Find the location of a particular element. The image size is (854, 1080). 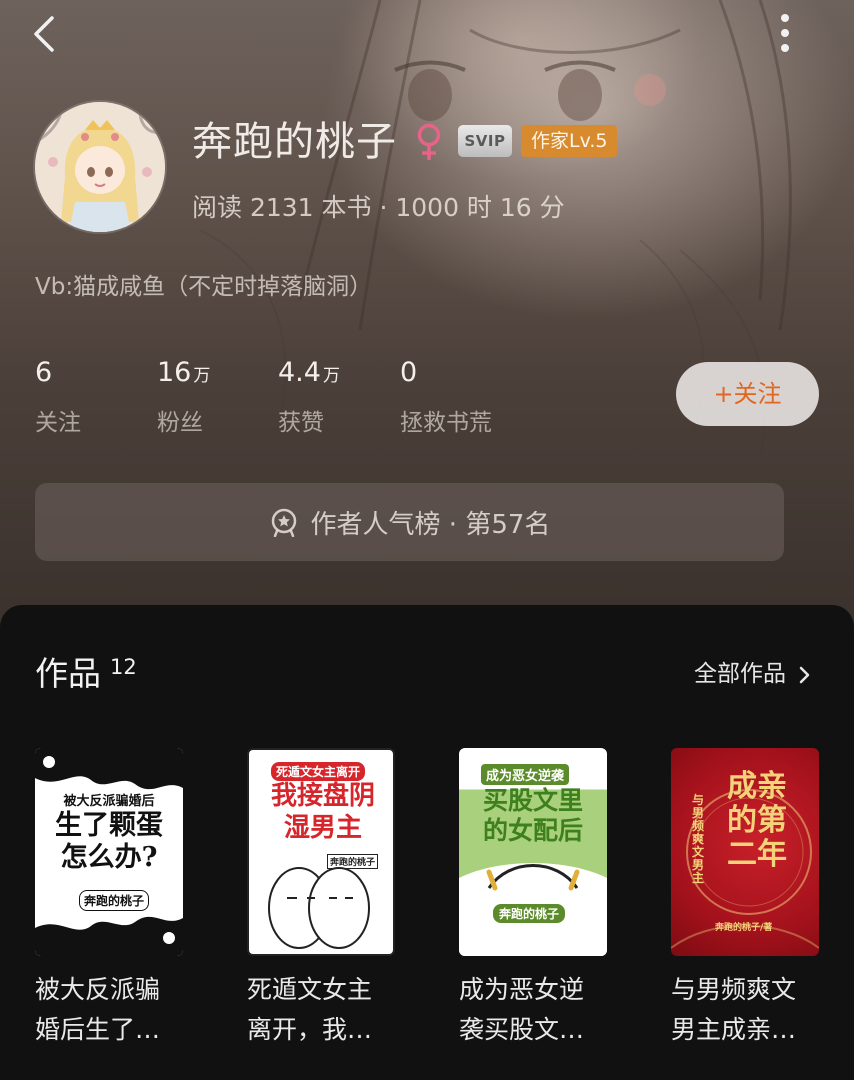

cover-title: 成亲的第二年 is located at coordinates (757, 820).